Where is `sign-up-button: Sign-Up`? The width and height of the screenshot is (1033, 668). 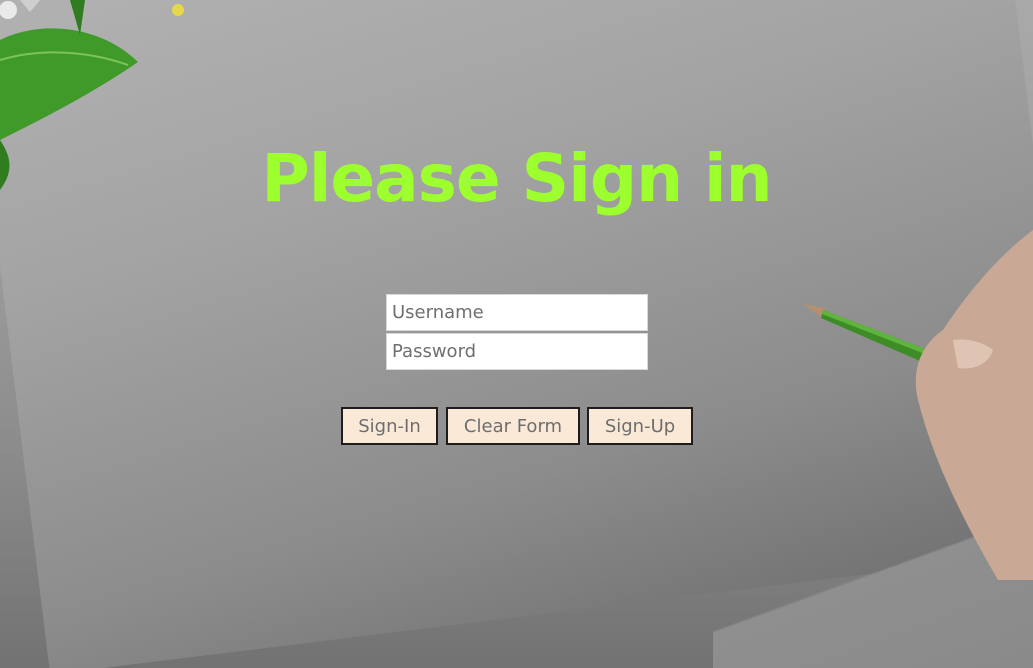
sign-up-button: Sign-Up is located at coordinates (640, 426).